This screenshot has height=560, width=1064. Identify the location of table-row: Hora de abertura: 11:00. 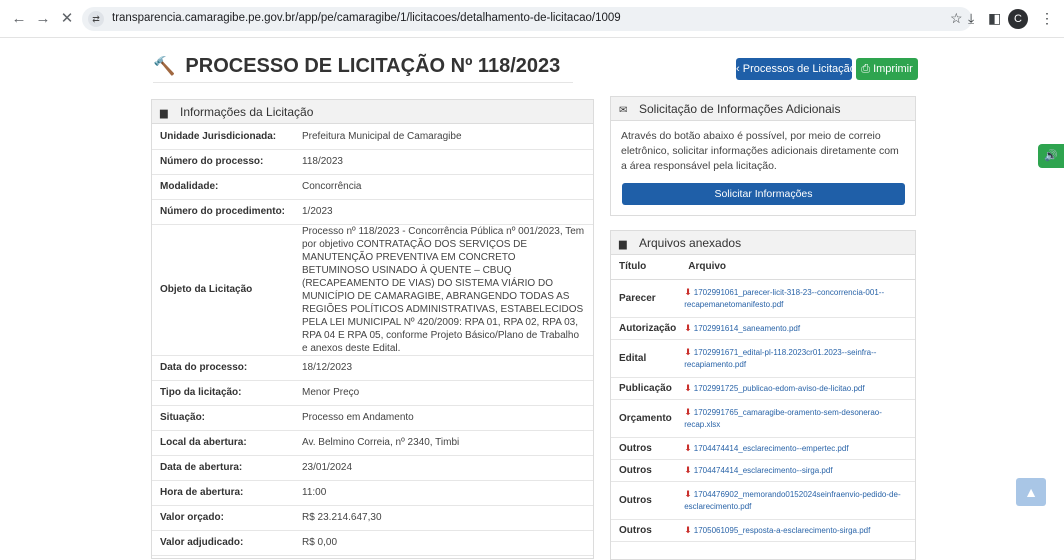
(372, 493).